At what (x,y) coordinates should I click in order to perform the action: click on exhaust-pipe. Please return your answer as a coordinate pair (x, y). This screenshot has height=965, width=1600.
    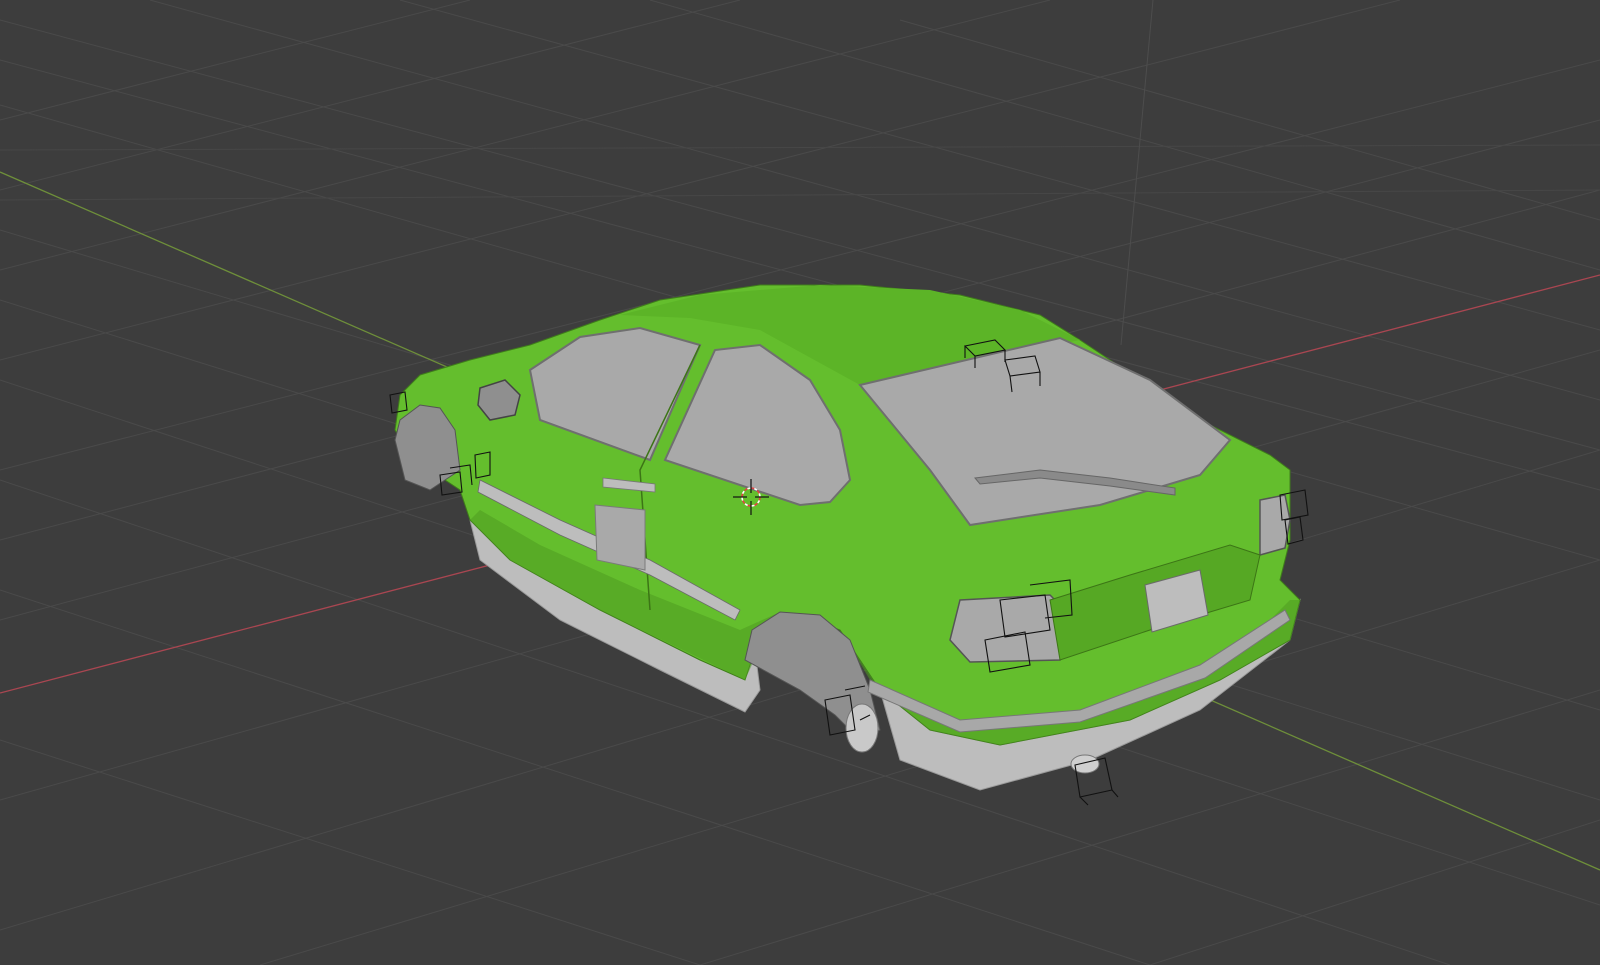
    Looking at the image, I should click on (1085, 764).